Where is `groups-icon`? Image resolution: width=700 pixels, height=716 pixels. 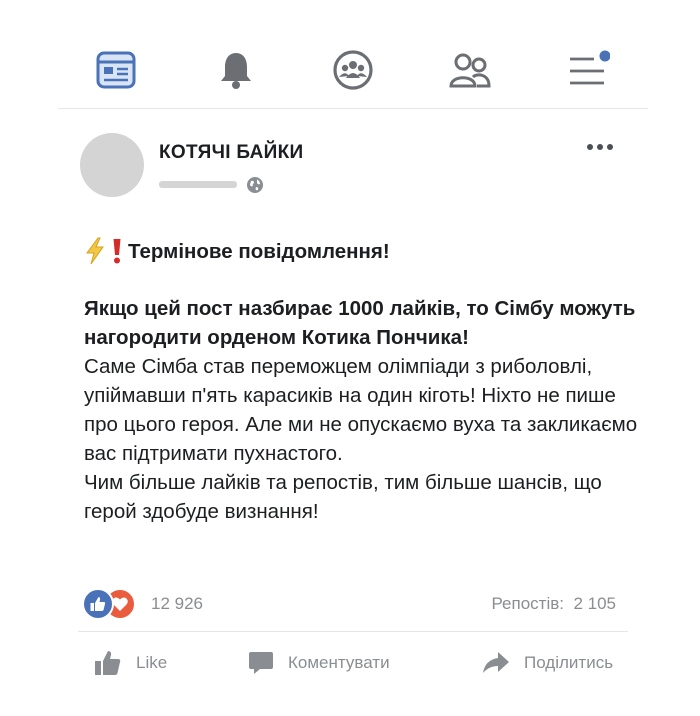
groups-icon is located at coordinates (353, 70).